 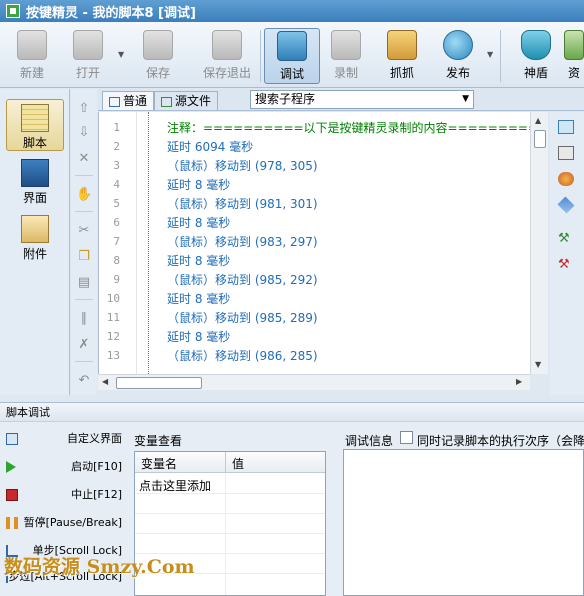 I want to click on stop-button: 中止[F12], so click(x=66, y=496).